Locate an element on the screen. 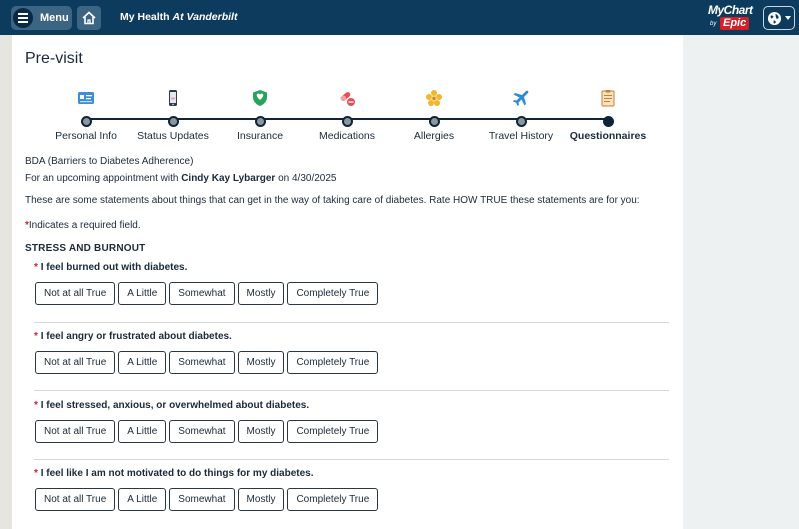 The height and width of the screenshot is (529, 799). flower-icon is located at coordinates (434, 98).